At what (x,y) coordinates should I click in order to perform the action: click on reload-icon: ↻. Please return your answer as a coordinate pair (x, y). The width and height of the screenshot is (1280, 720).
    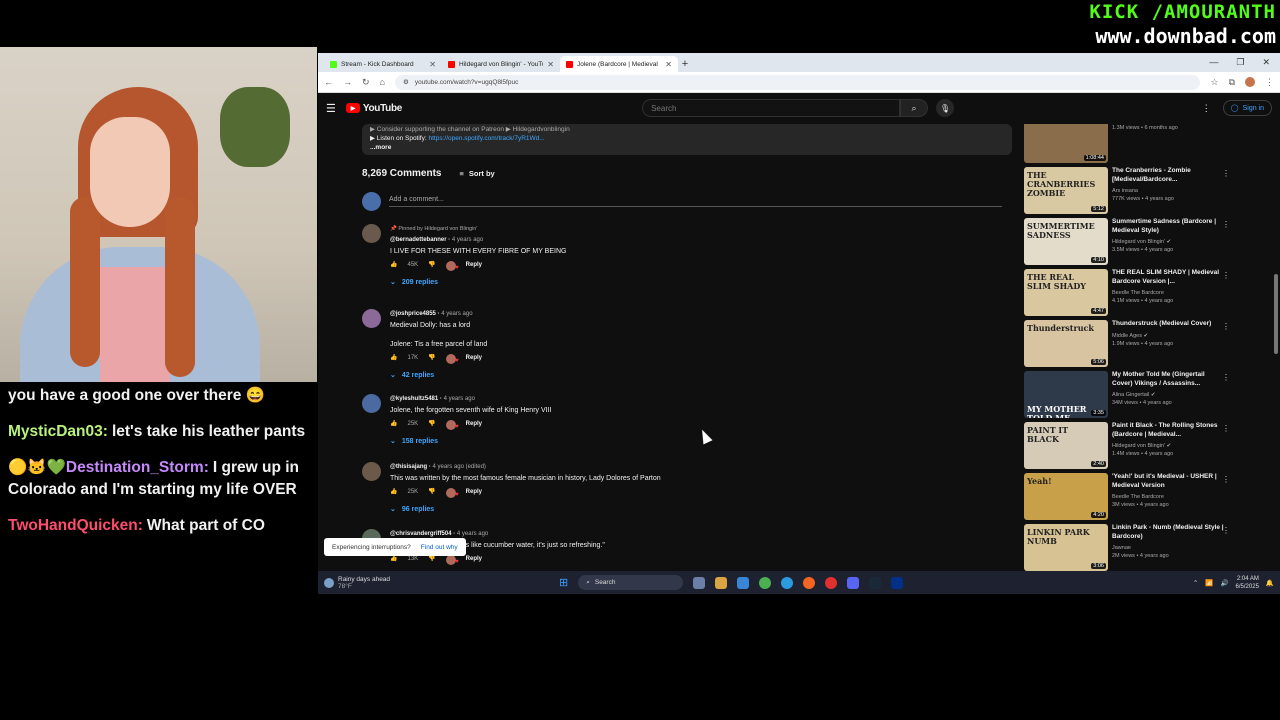
    Looking at the image, I should click on (366, 82).